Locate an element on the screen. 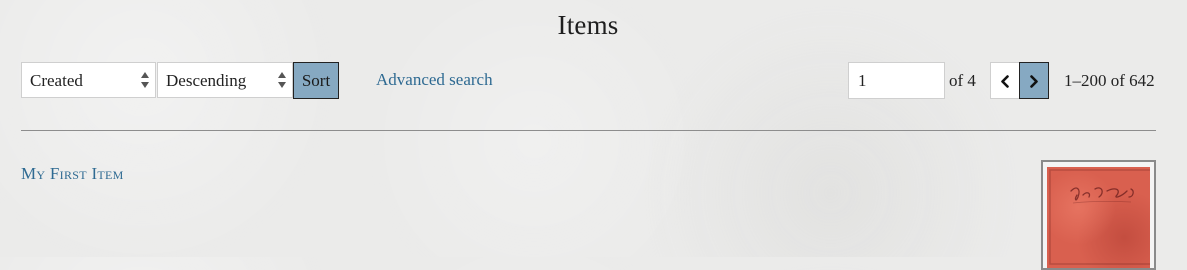 The image size is (1187, 270). chevron-right-icon is located at coordinates (1034, 81).